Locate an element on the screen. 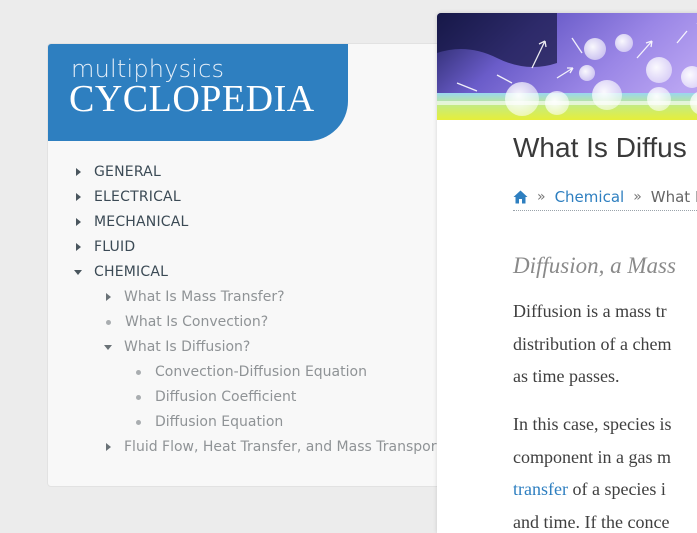 Image resolution: width=697 pixels, height=533 pixels. nav-label: Diffusion Equation is located at coordinates (219, 422).